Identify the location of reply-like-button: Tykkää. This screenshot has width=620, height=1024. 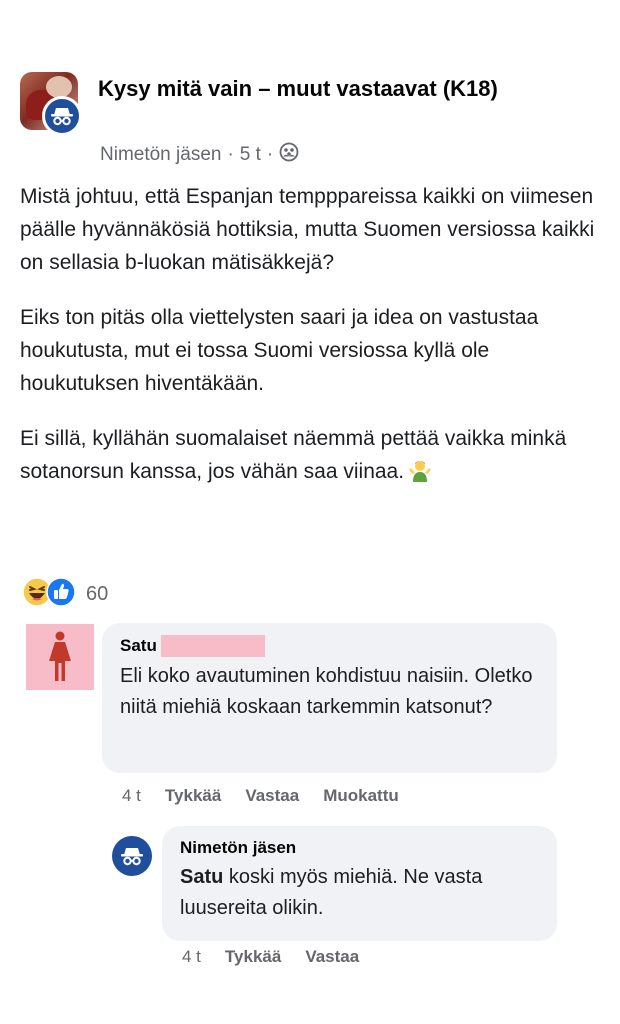
(253, 957).